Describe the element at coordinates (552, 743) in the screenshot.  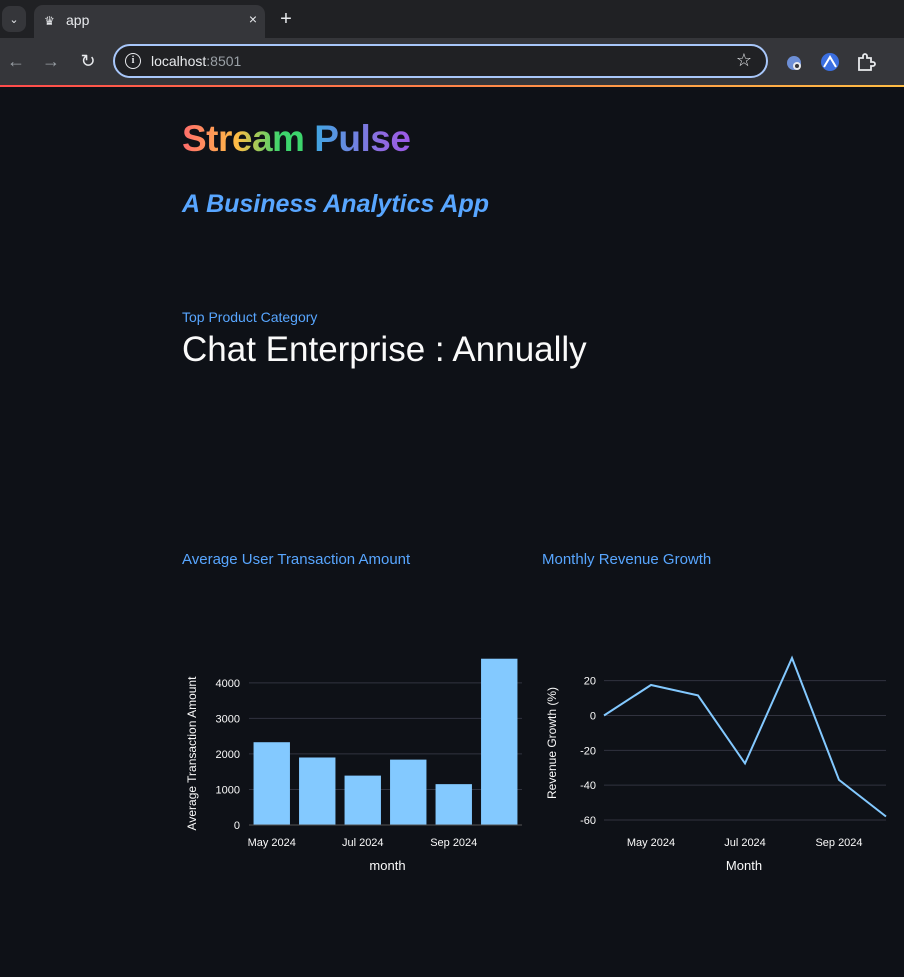
I see `y-axis-title: Revenue Growth (%)` at that location.